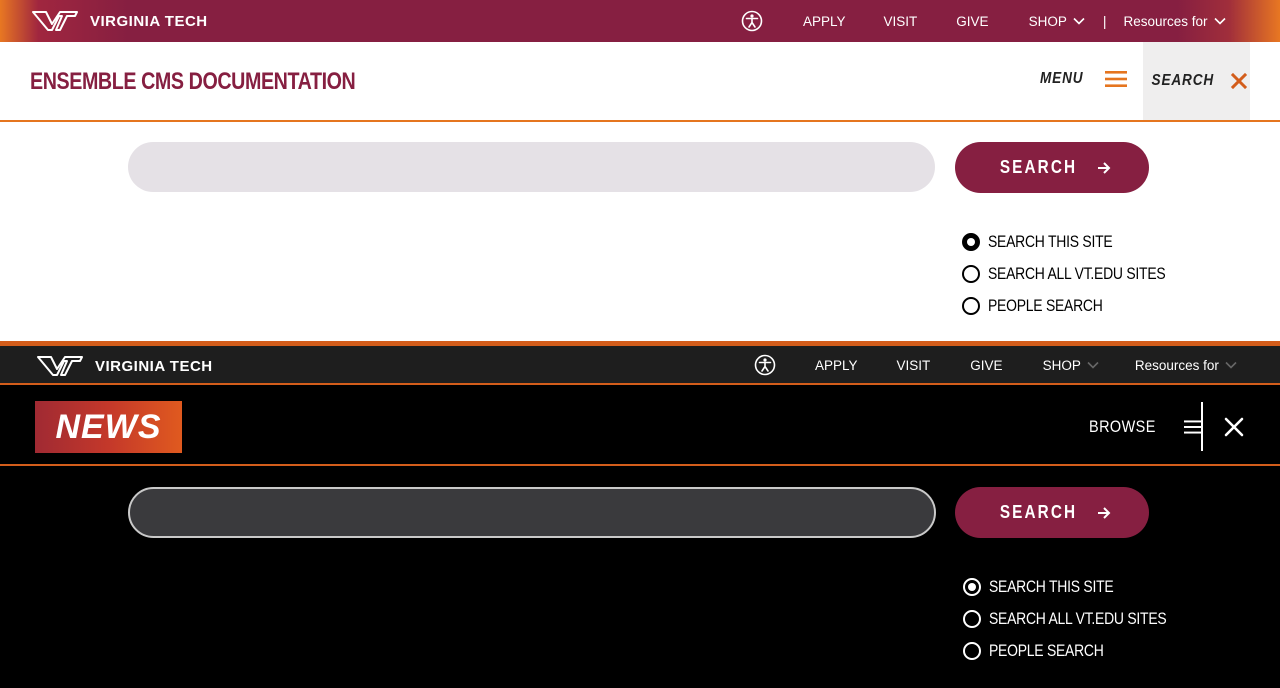 The height and width of the screenshot is (688, 1280). What do you see at coordinates (640, 426) in the screenshot?
I see `news-header: NEWS BROWSE` at bounding box center [640, 426].